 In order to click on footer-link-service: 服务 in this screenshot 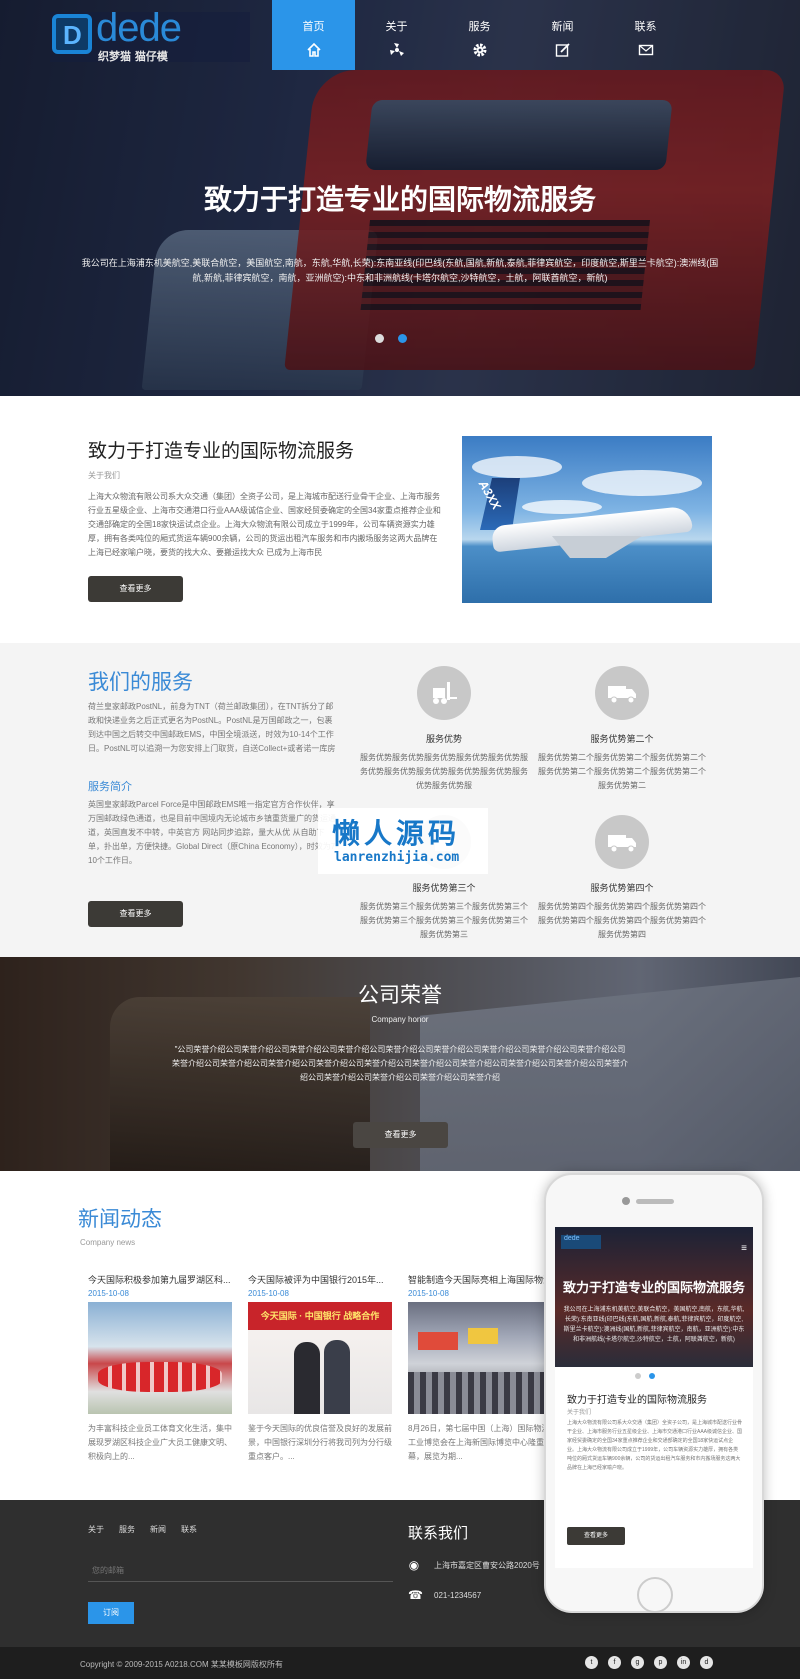, I will do `click(127, 1529)`.